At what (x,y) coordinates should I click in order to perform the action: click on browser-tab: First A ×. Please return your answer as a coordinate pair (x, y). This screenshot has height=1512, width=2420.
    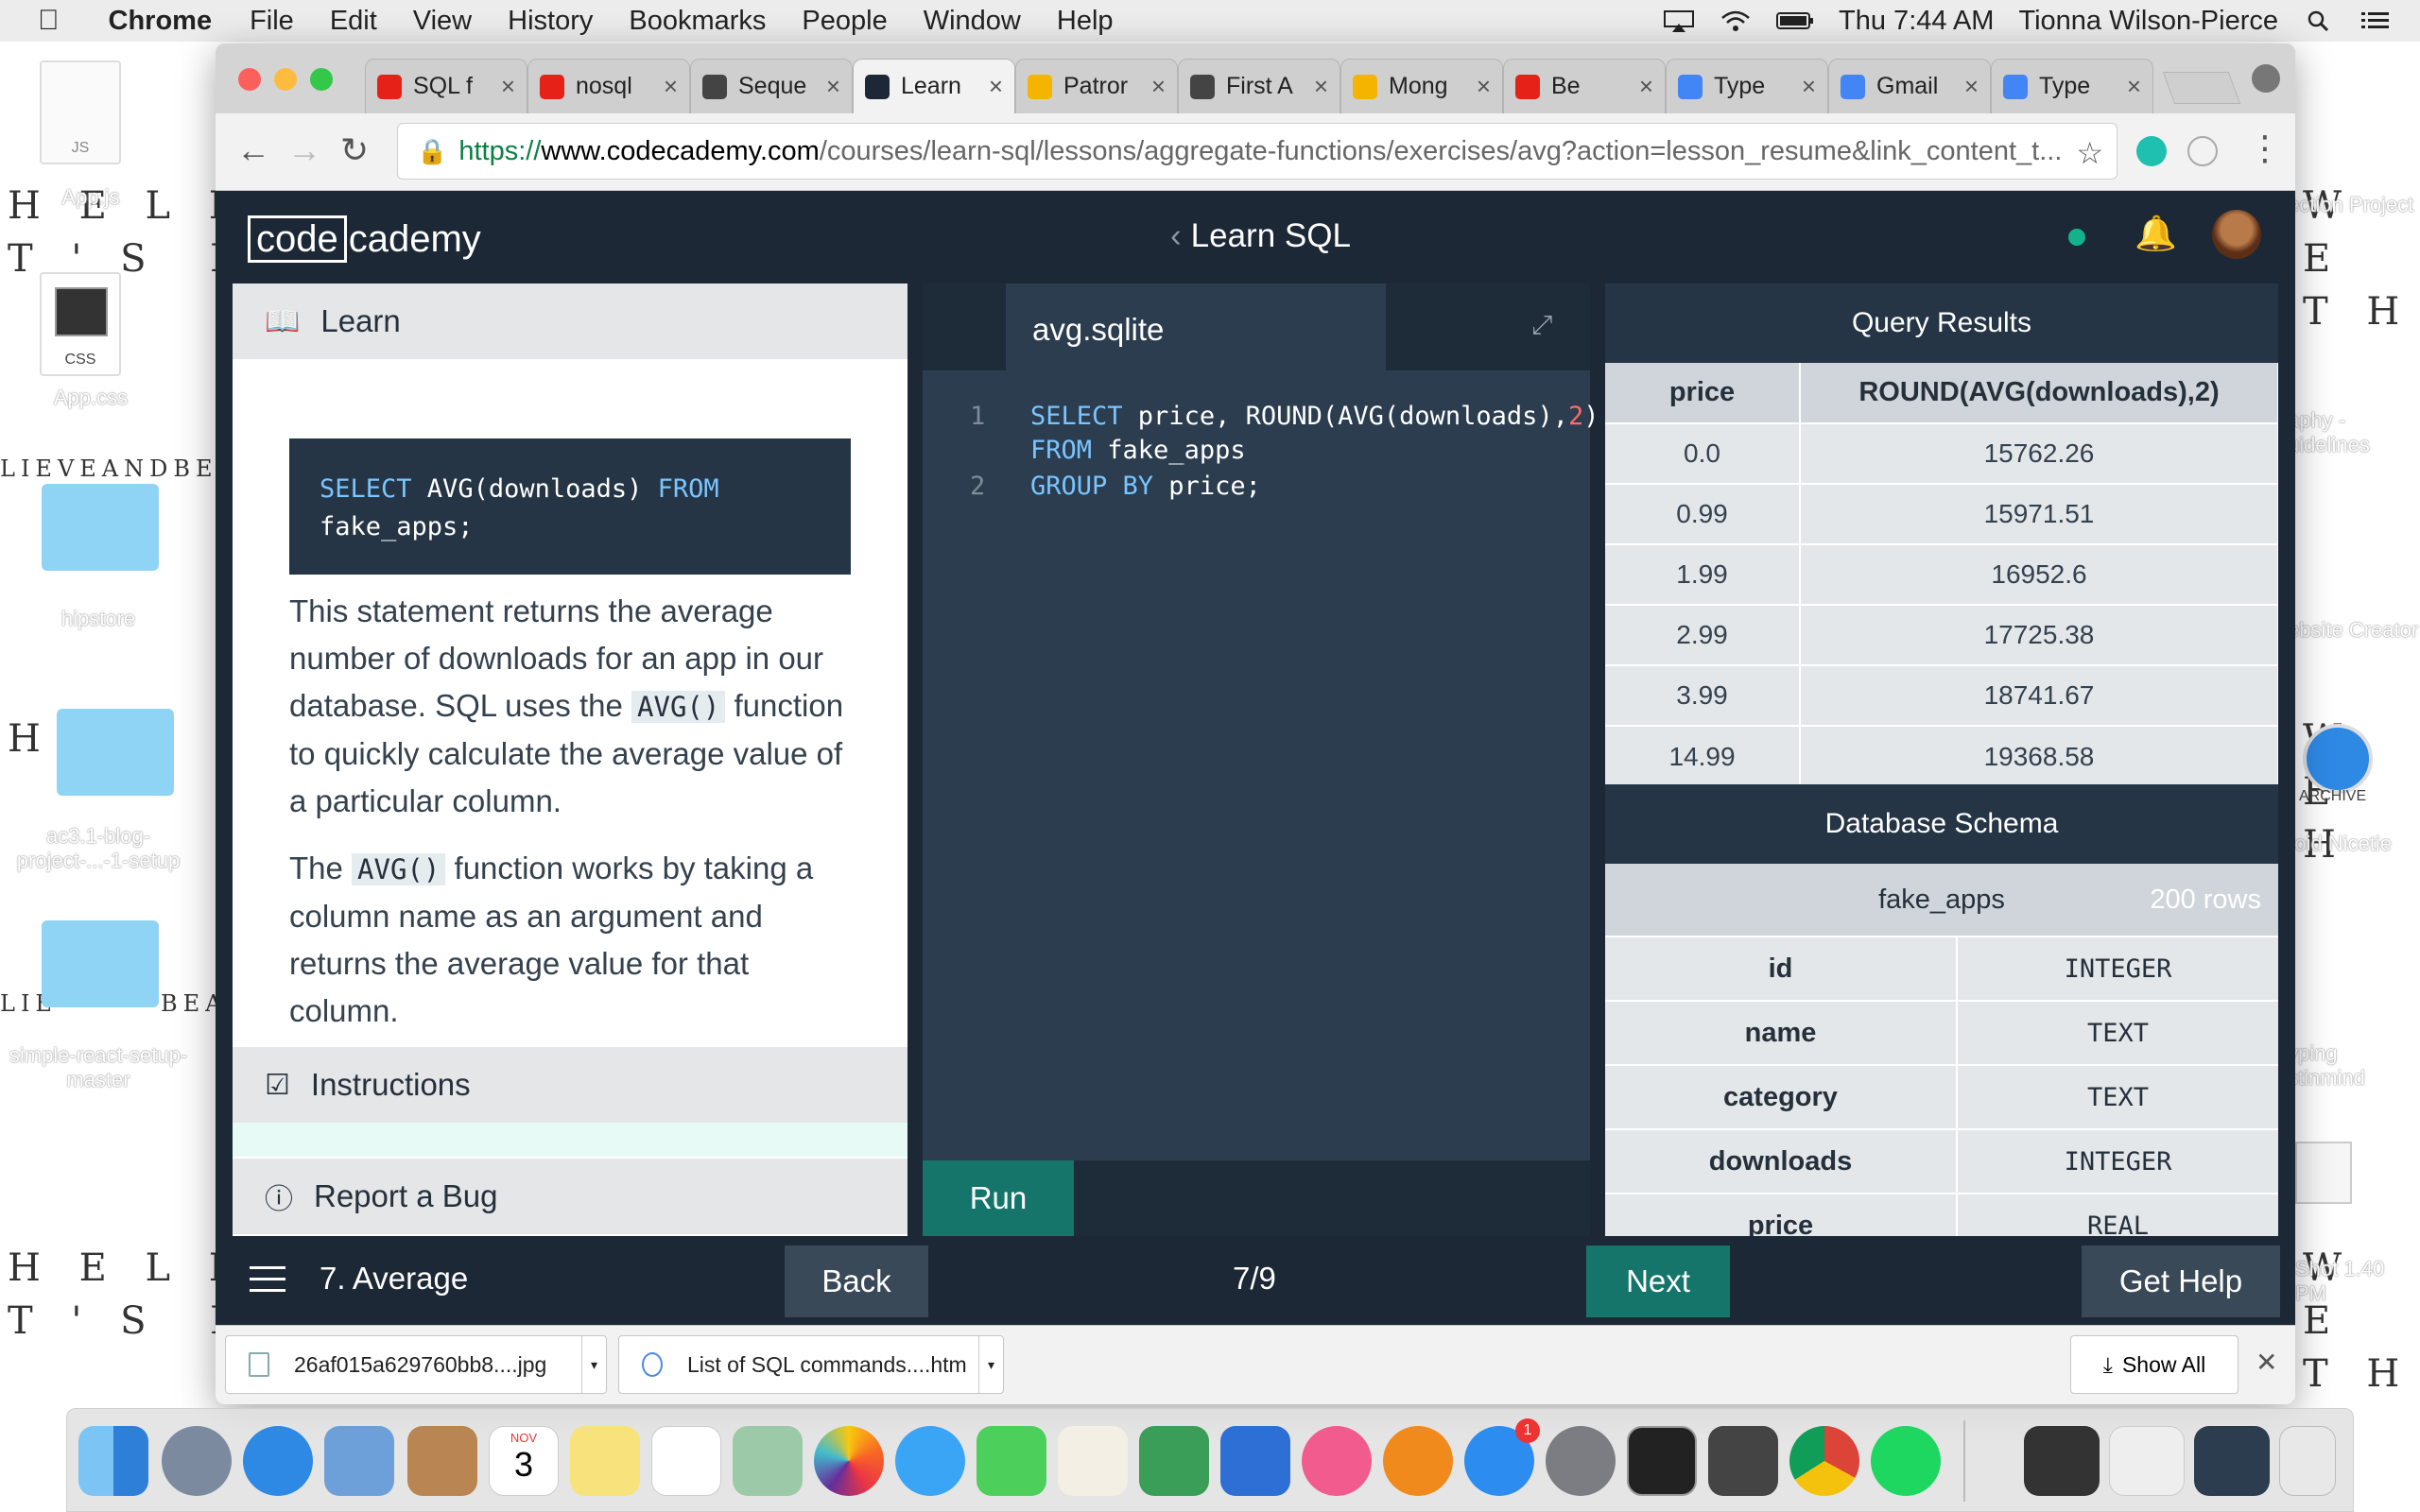
    Looking at the image, I should click on (1259, 86).